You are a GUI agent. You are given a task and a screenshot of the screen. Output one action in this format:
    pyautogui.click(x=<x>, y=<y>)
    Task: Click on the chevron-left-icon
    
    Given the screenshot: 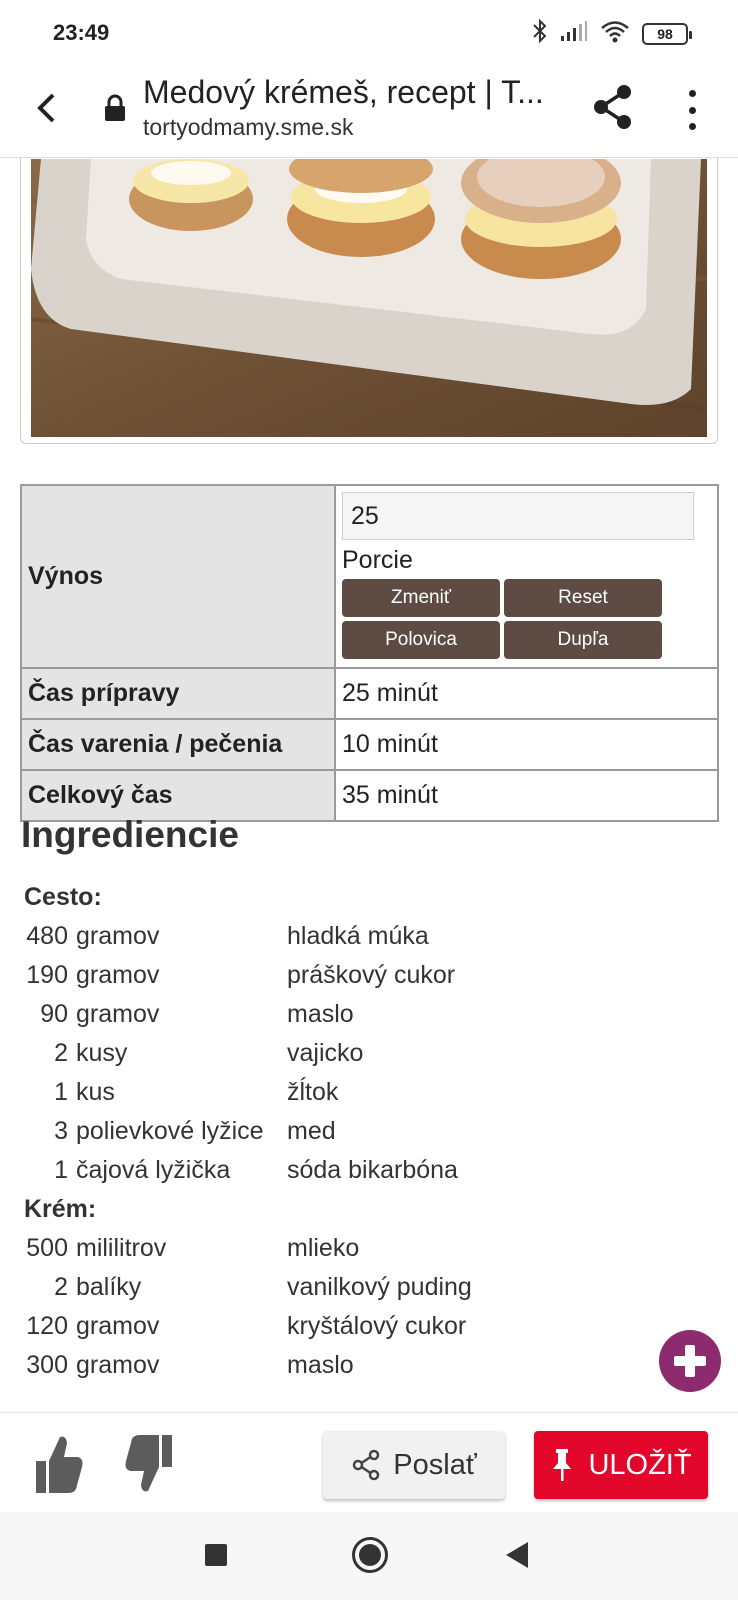 What is the action you would take?
    pyautogui.click(x=46, y=108)
    